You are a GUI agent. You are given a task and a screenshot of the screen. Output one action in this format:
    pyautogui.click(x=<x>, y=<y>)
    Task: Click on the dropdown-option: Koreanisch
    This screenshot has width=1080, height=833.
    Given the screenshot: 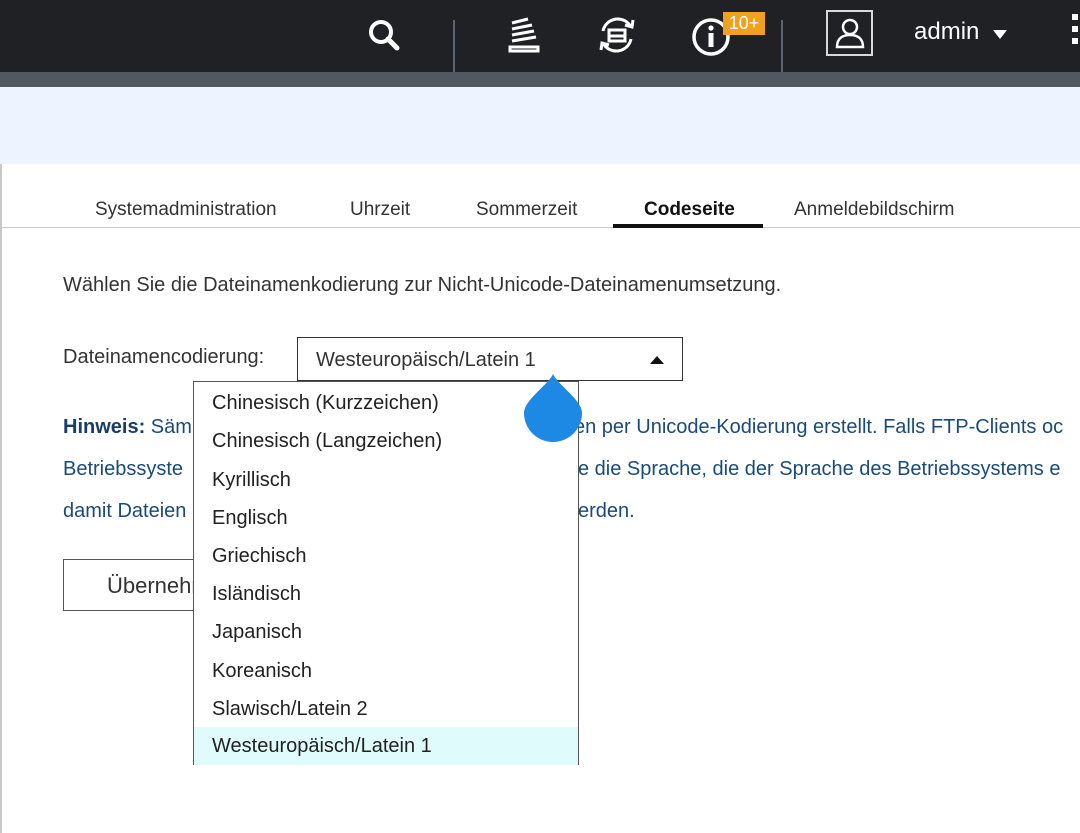 What is the action you would take?
    pyautogui.click(x=386, y=671)
    